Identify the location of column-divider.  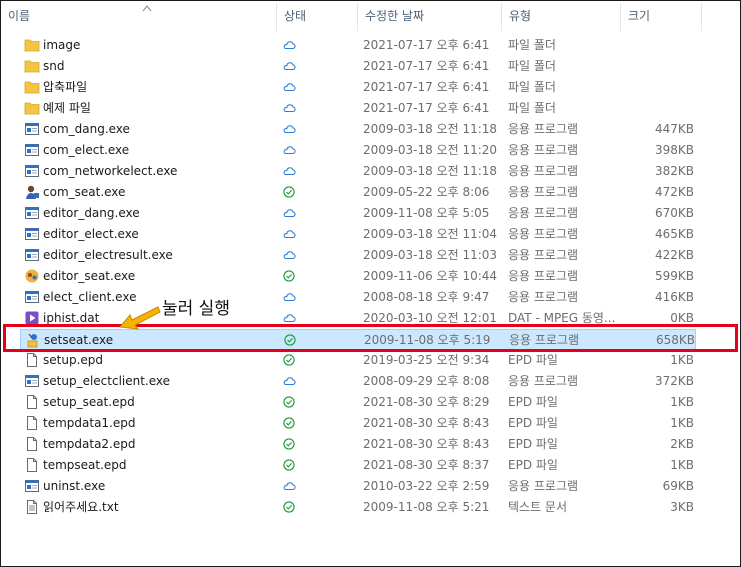
(701, 17).